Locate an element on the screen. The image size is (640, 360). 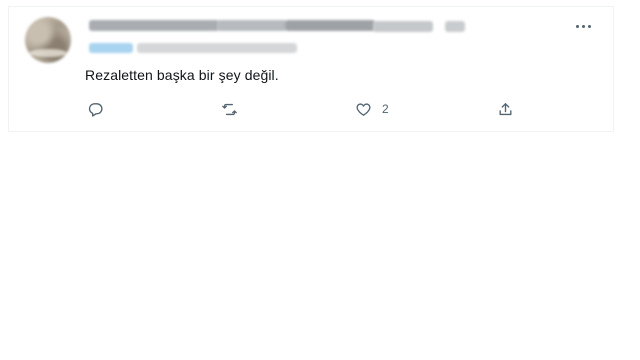
avatar is located at coordinates (48, 40).